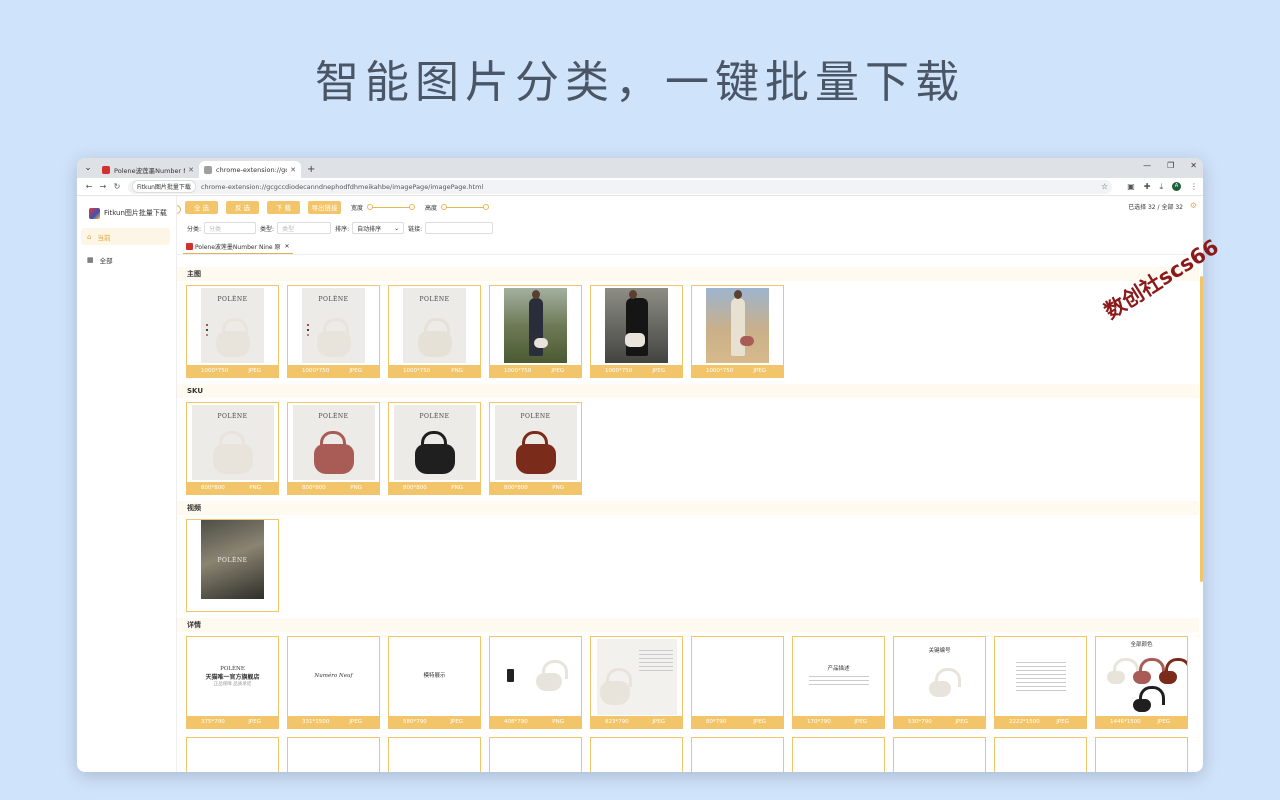 This screenshot has height=800, width=1280. What do you see at coordinates (125, 236) in the screenshot?
I see `sidebar-item-current: ⌂ 当前` at bounding box center [125, 236].